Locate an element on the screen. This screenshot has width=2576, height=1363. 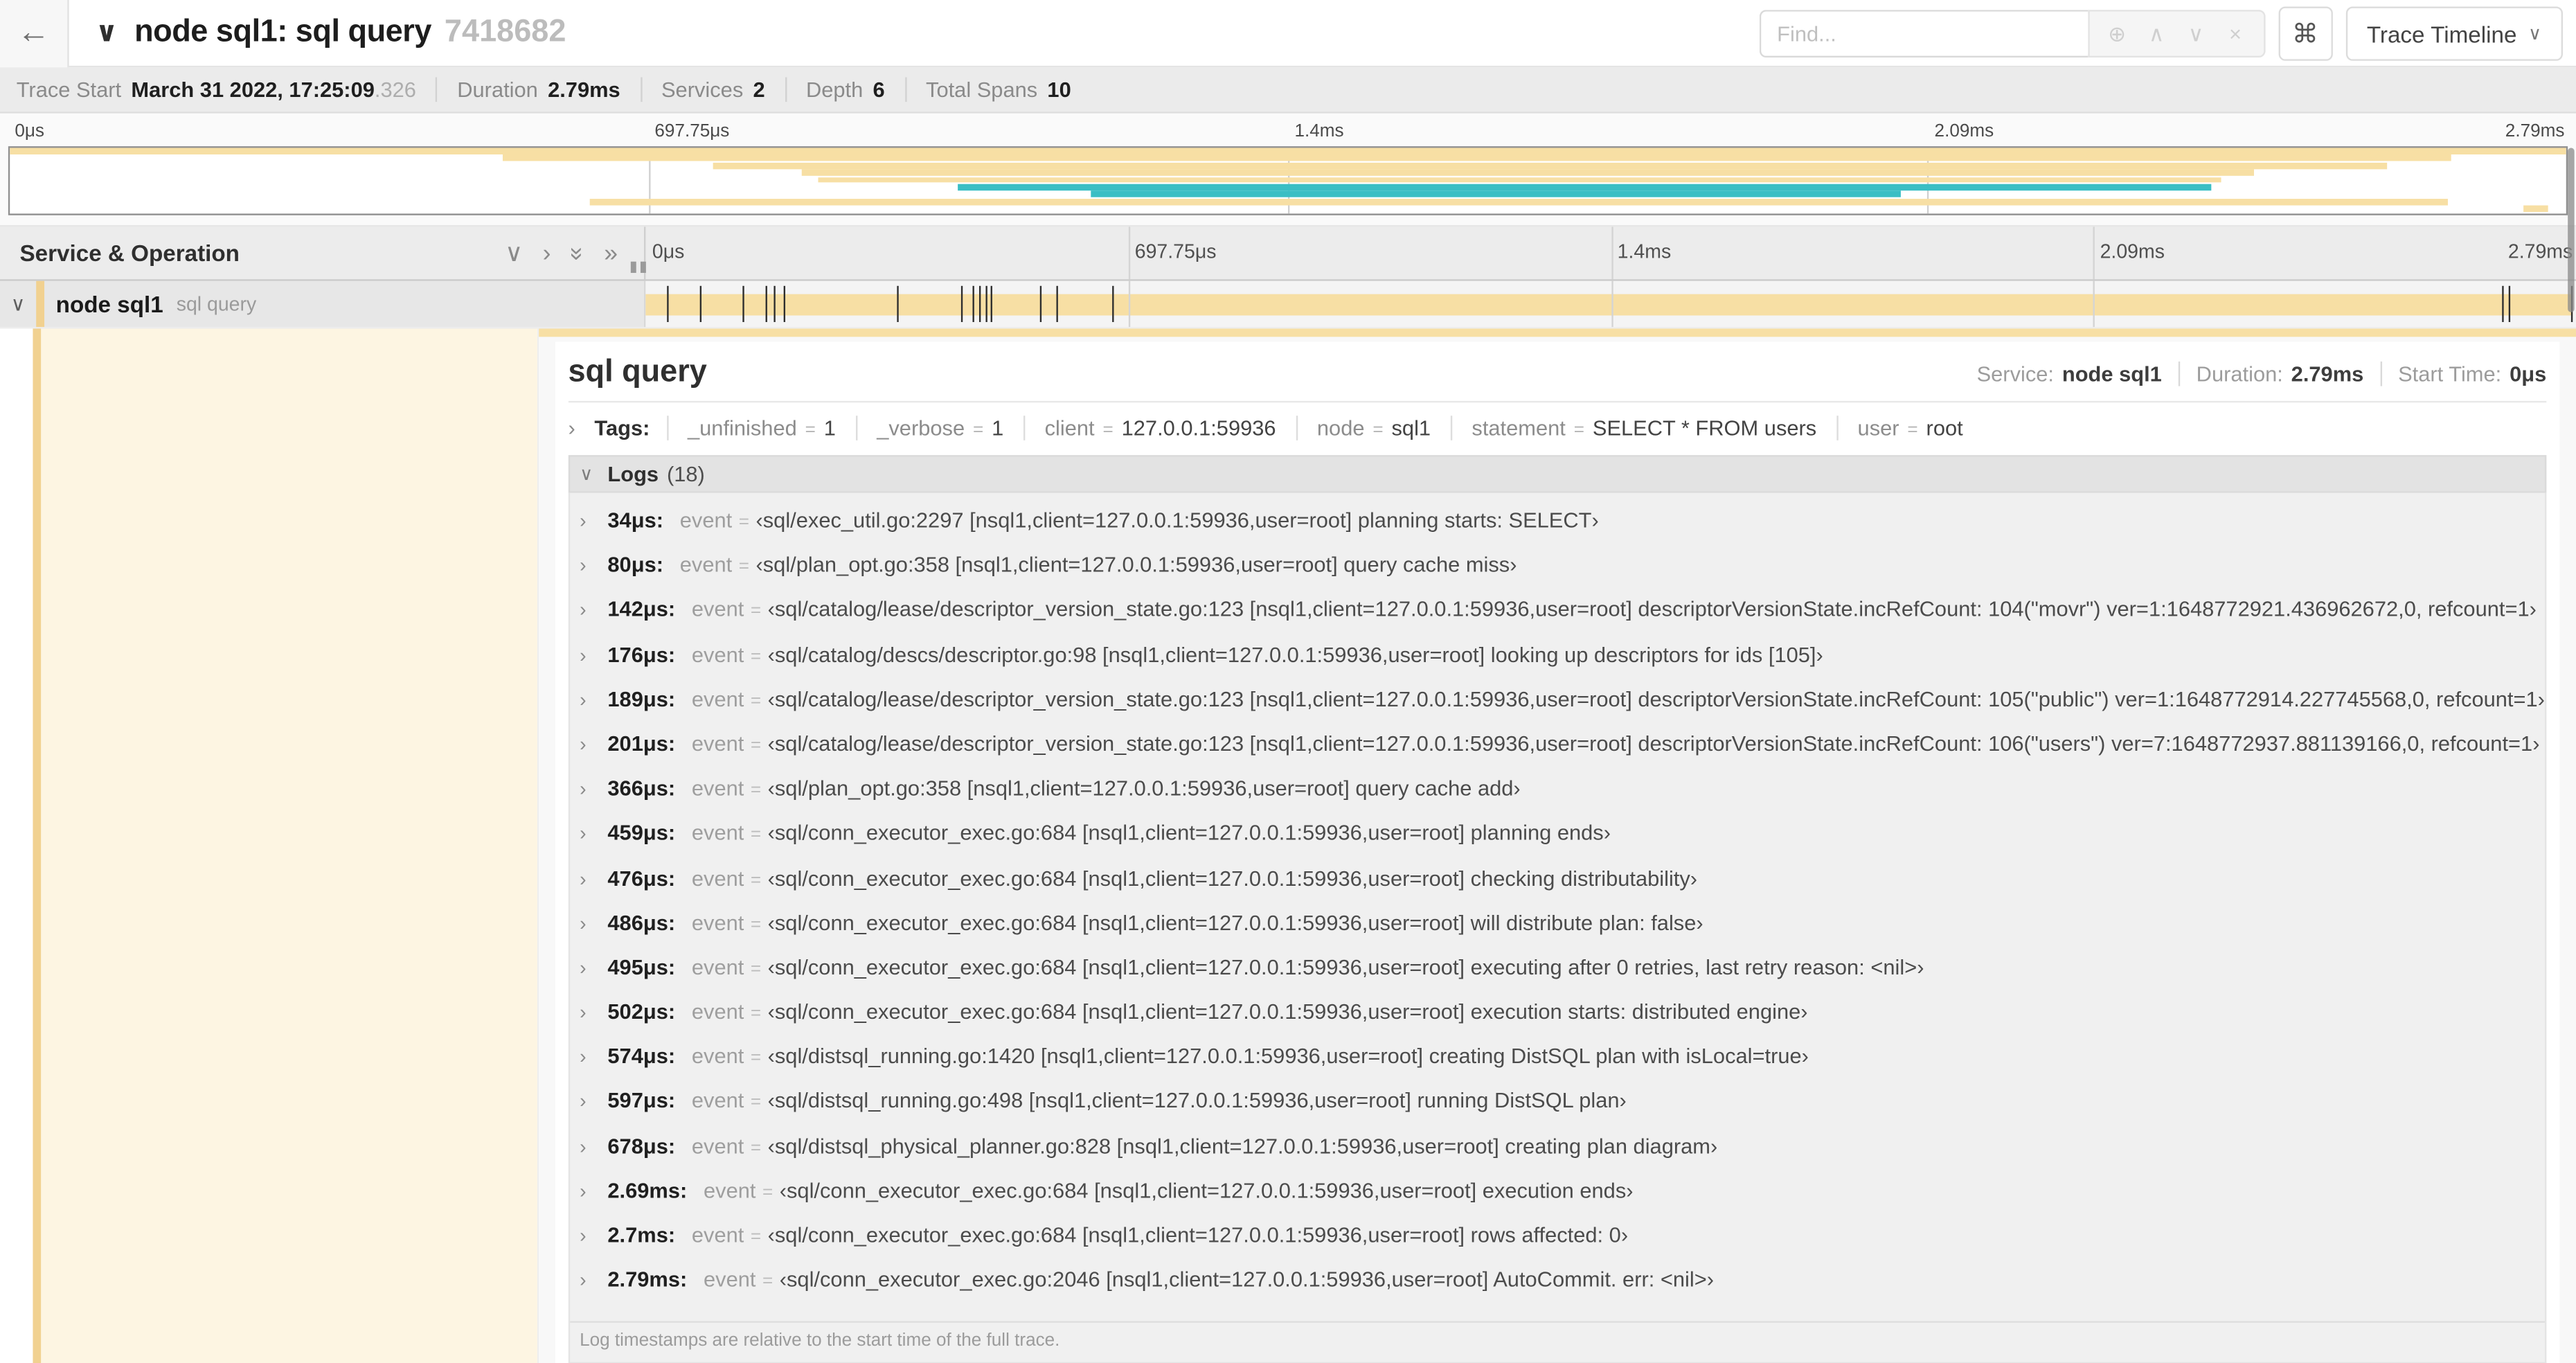
minimap-ruler: 0μs 697.75μs 1.4ms 2.09ms 2.79ms is located at coordinates (1288, 131).